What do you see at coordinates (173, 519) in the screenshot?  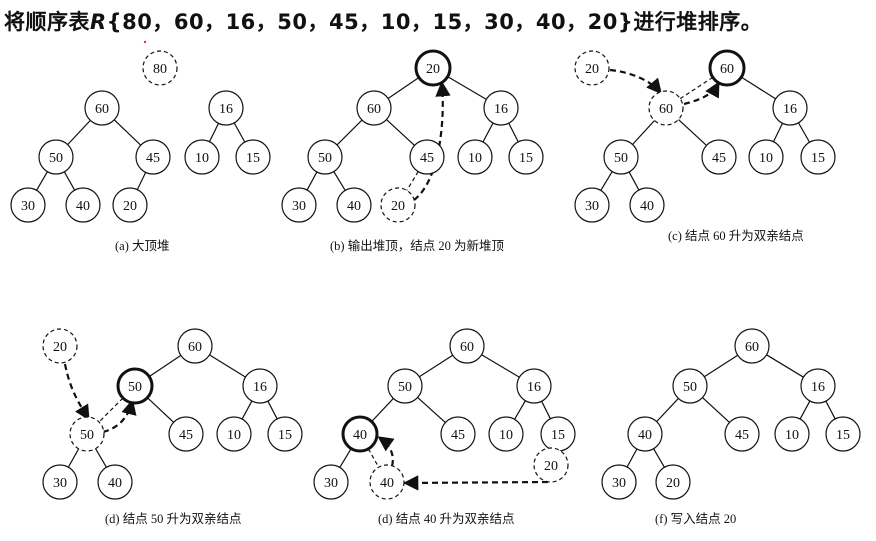 I see `panel-caption: (d) 结点 50 升为双亲结点` at bounding box center [173, 519].